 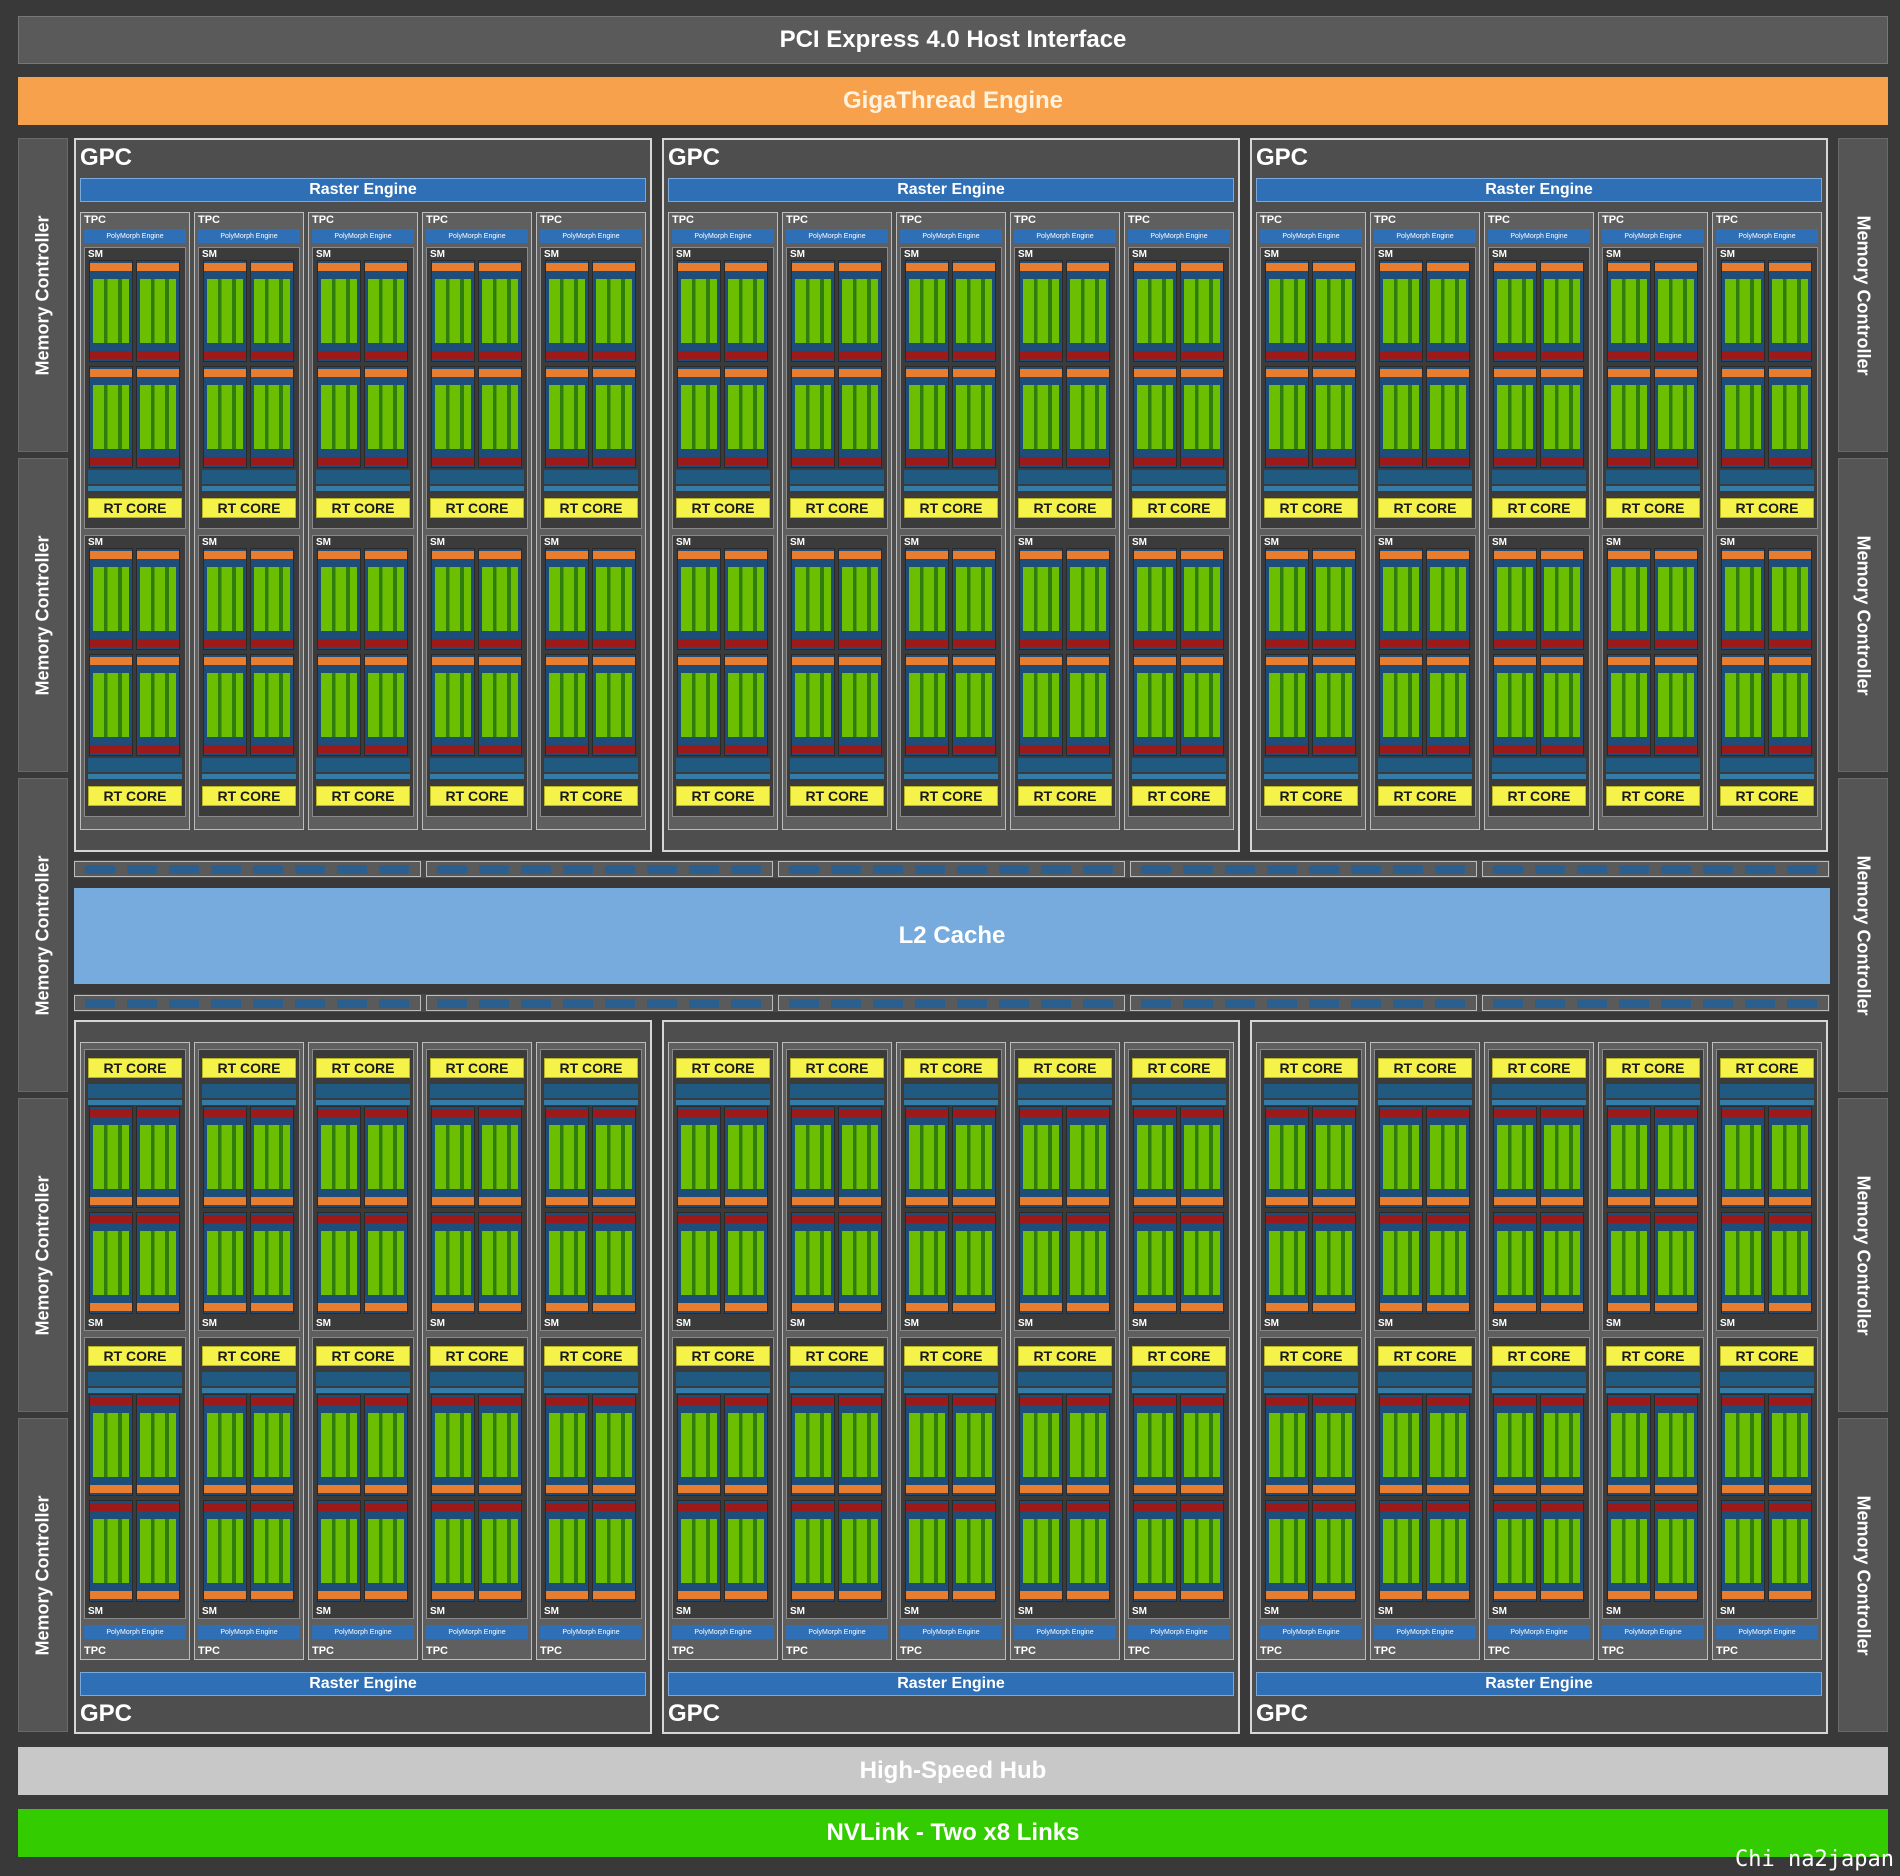 What do you see at coordinates (953, 100) in the screenshot?
I see `gigathread-engine-label: GigaThread Engine` at bounding box center [953, 100].